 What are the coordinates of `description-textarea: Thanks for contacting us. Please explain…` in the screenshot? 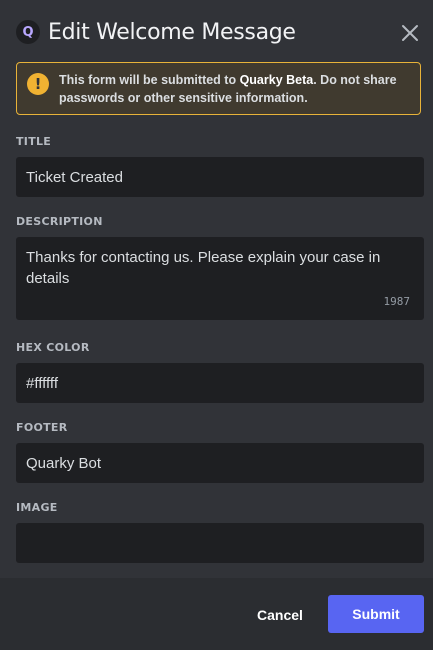 It's located at (220, 278).